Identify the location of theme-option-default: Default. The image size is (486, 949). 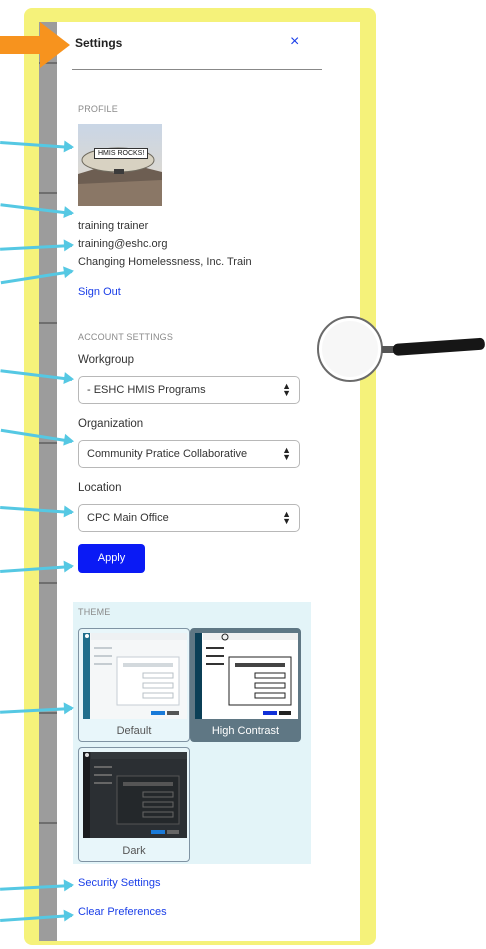
(134, 685).